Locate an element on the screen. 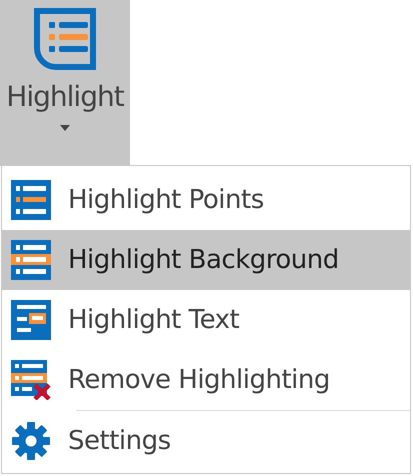  menu-item: Settings is located at coordinates (206, 441).